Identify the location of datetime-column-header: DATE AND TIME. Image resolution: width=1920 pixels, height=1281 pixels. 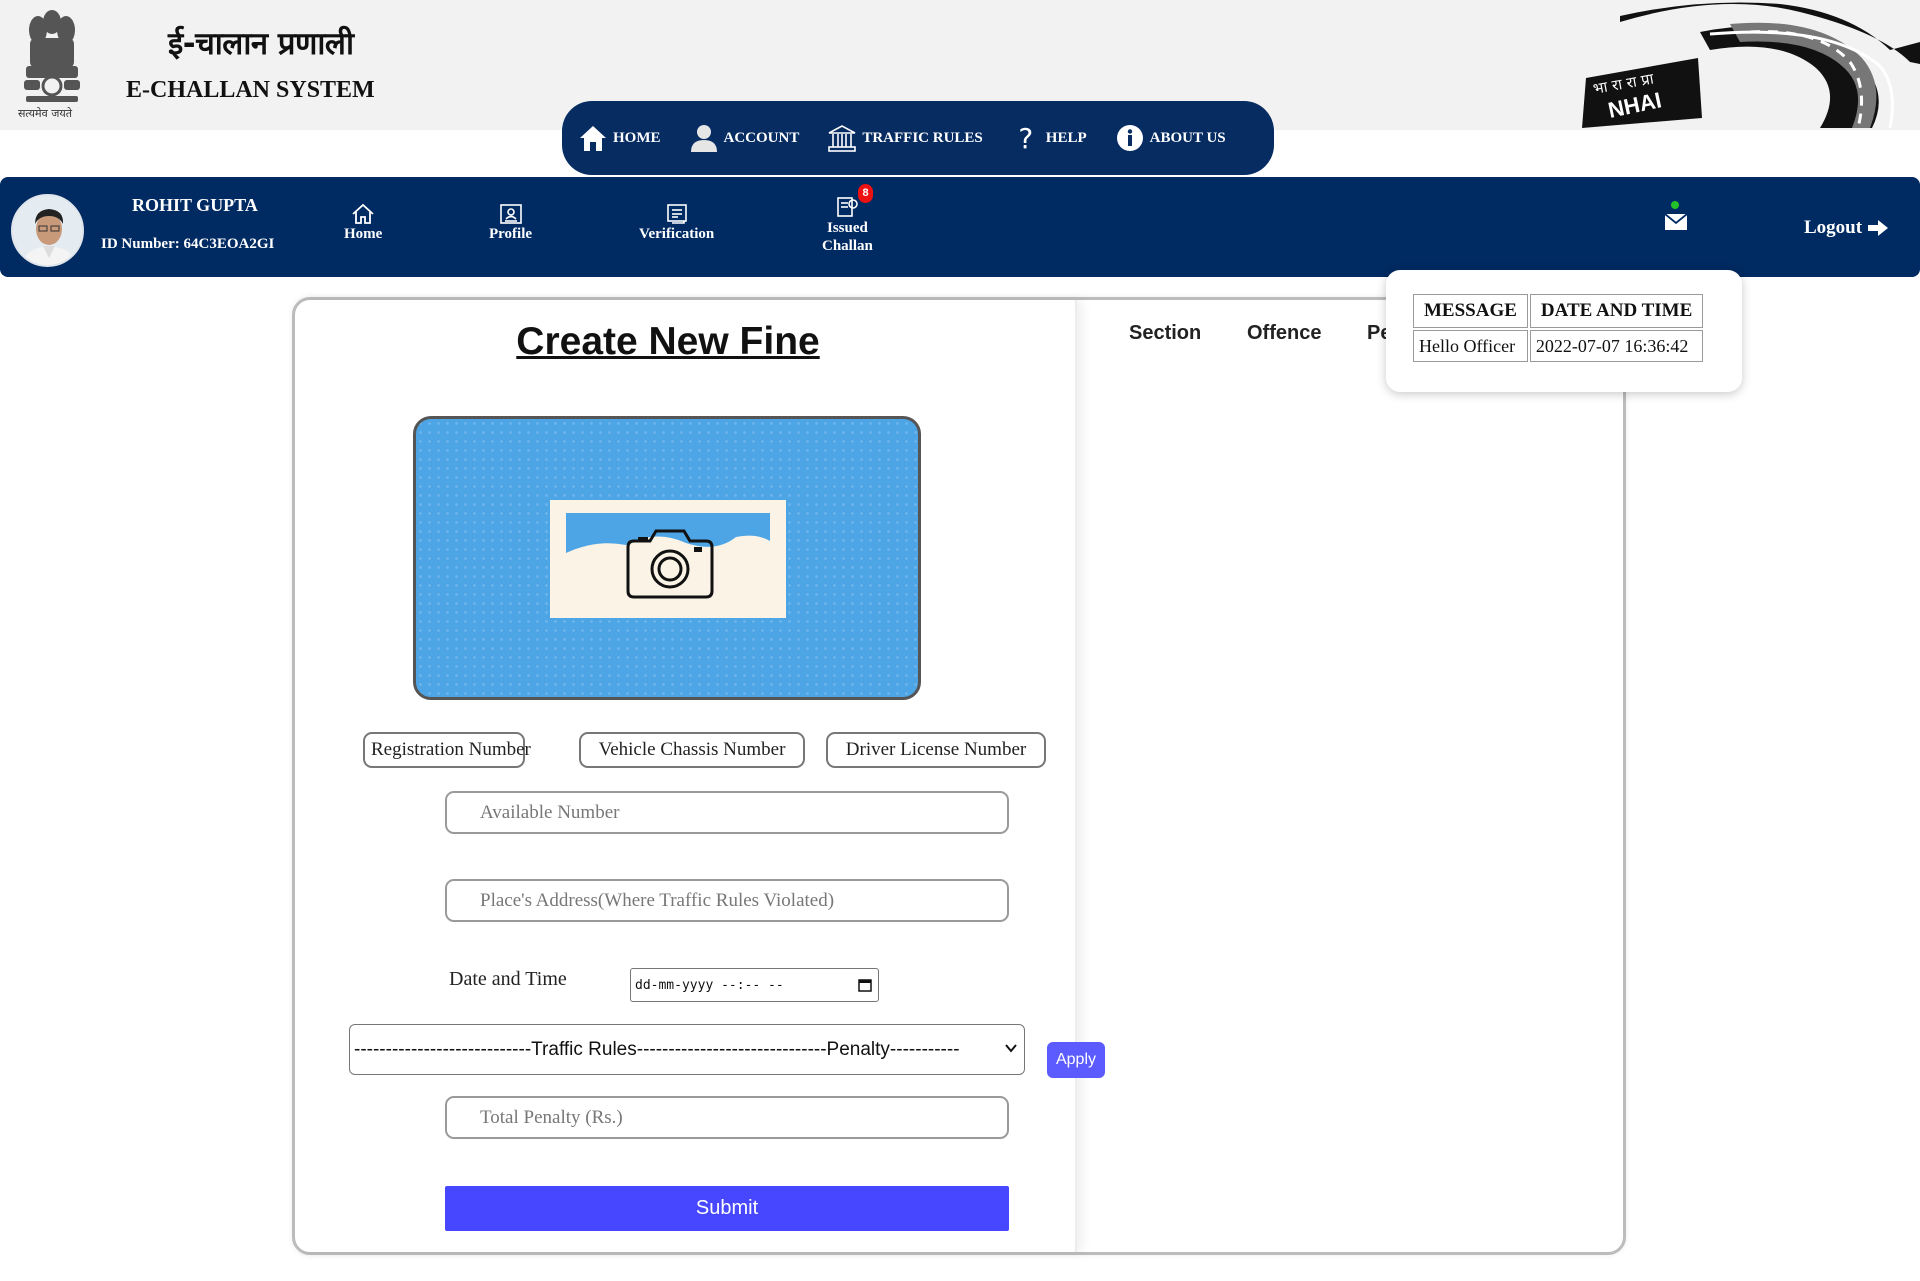
(1616, 311).